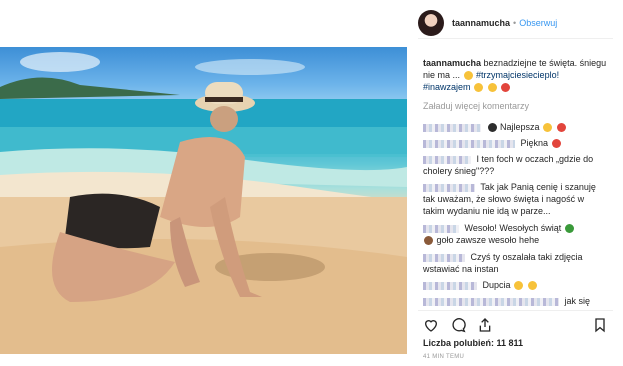 The image size is (623, 366). Describe the element at coordinates (534, 143) in the screenshot. I see `comment-text: Piękna` at that location.